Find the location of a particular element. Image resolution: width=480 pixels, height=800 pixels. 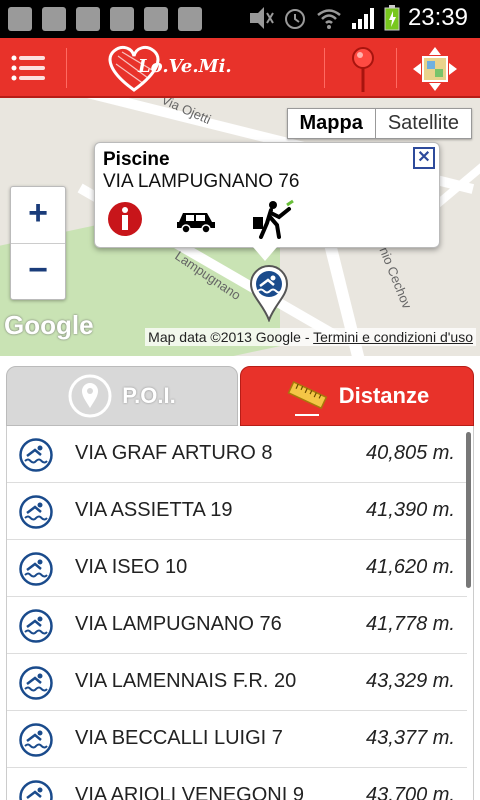

tab-distanze: Distanze is located at coordinates (357, 396).